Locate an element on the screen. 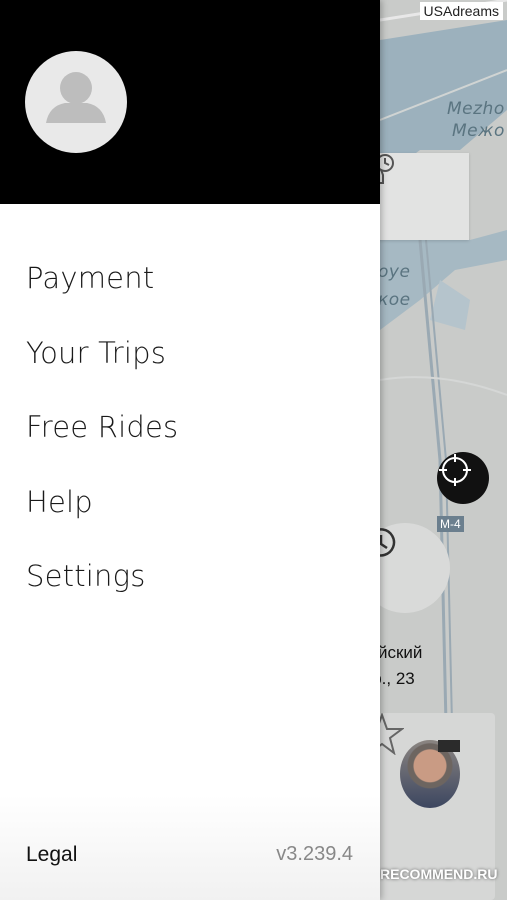 This screenshot has width=507, height=900. recommend-watermark: i RECOMMEND.RU is located at coordinates (428, 874).